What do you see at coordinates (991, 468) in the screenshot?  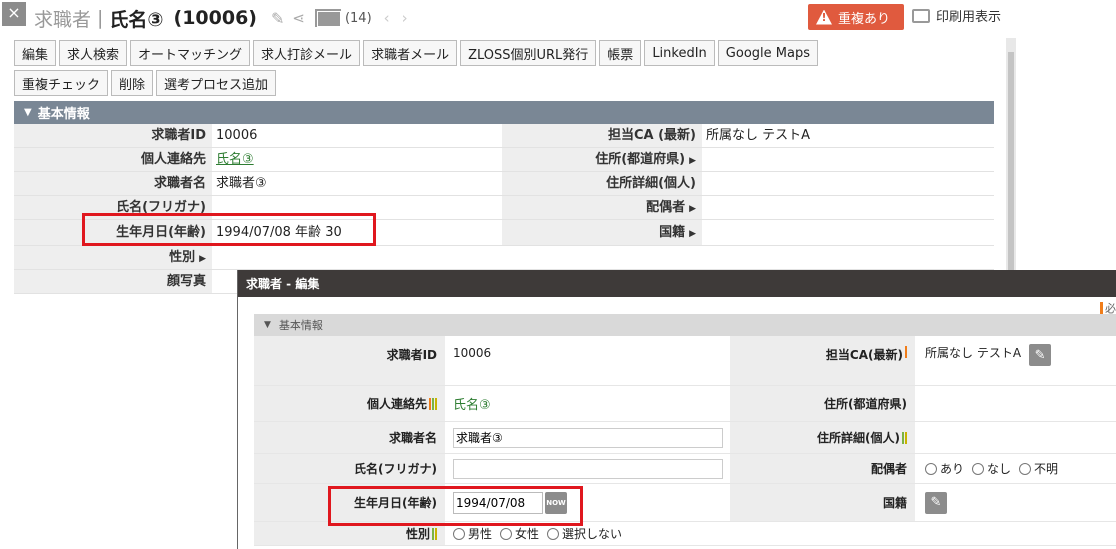 I see `spouse-radio-no: なし` at bounding box center [991, 468].